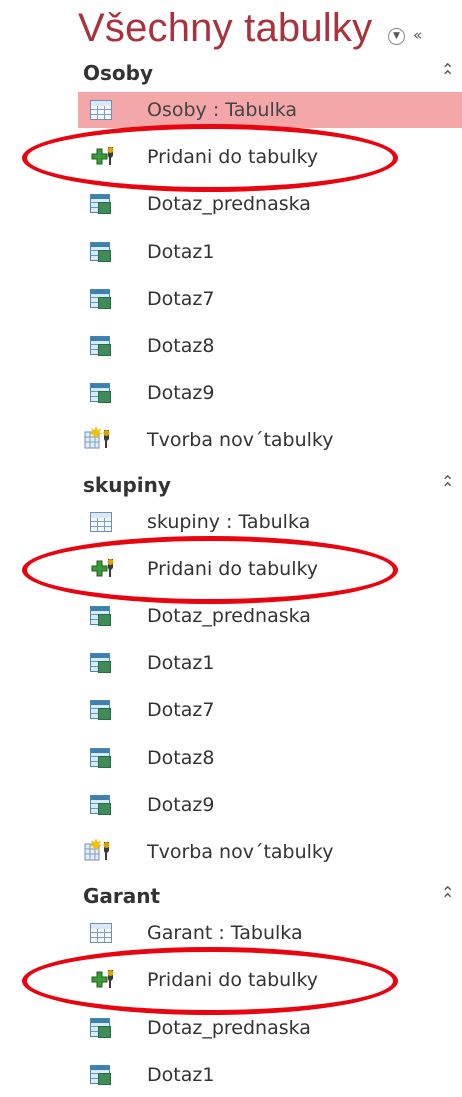  Describe the element at coordinates (272, 73) in the screenshot. I see `group-header-osoby: Osoby ⌃ ⌃` at that location.